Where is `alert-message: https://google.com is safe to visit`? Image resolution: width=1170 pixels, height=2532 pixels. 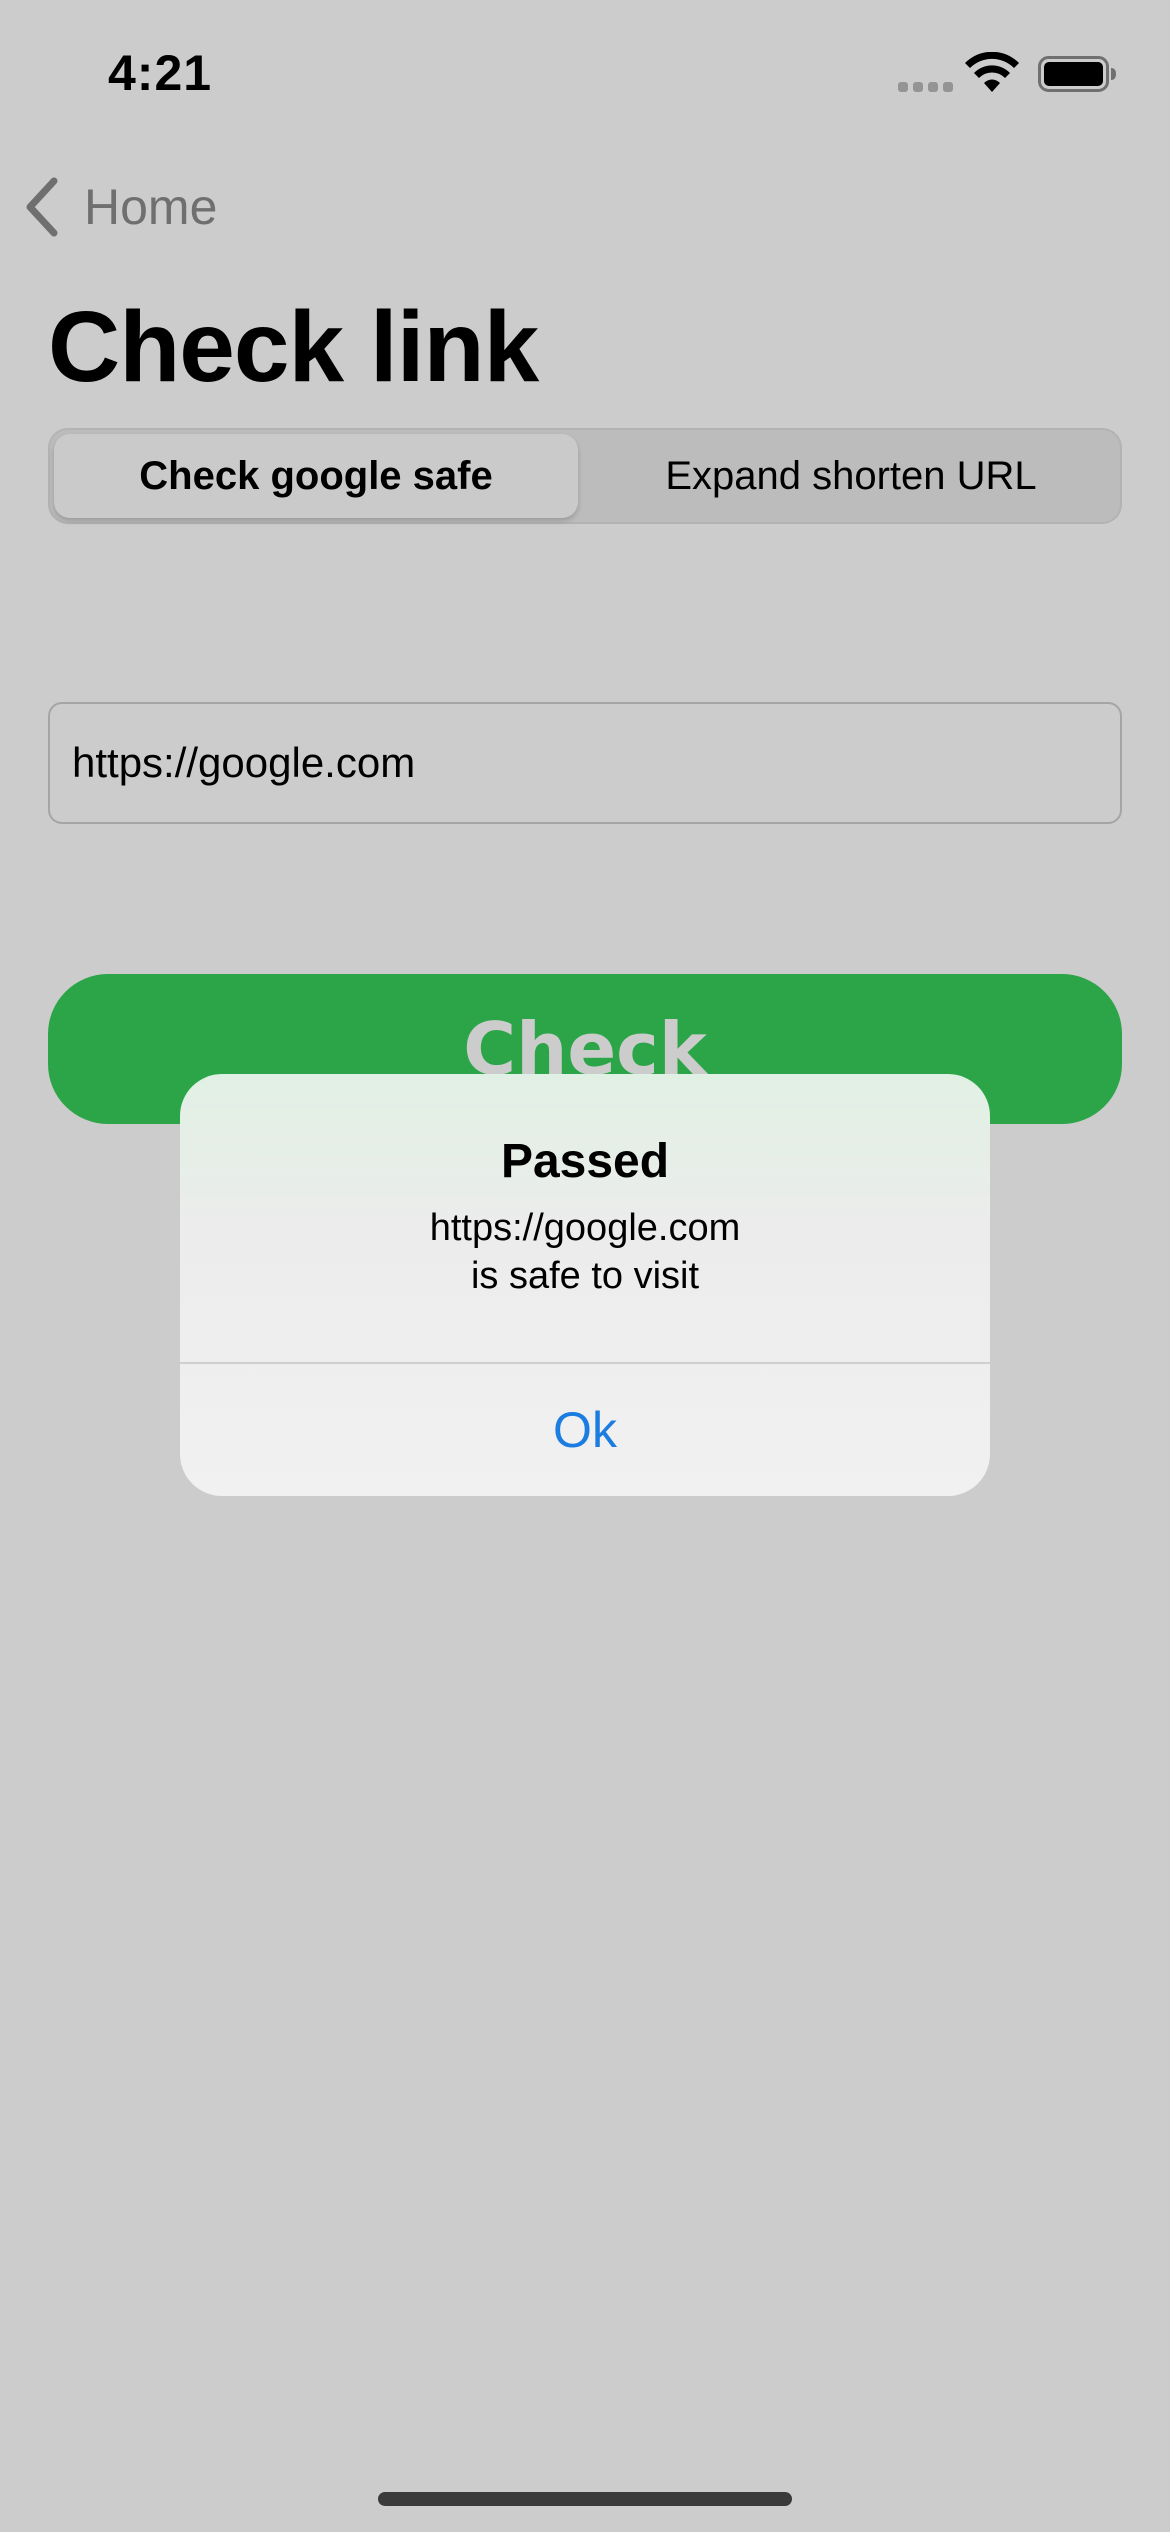 alert-message: https://google.com is safe to visit is located at coordinates (585, 1252).